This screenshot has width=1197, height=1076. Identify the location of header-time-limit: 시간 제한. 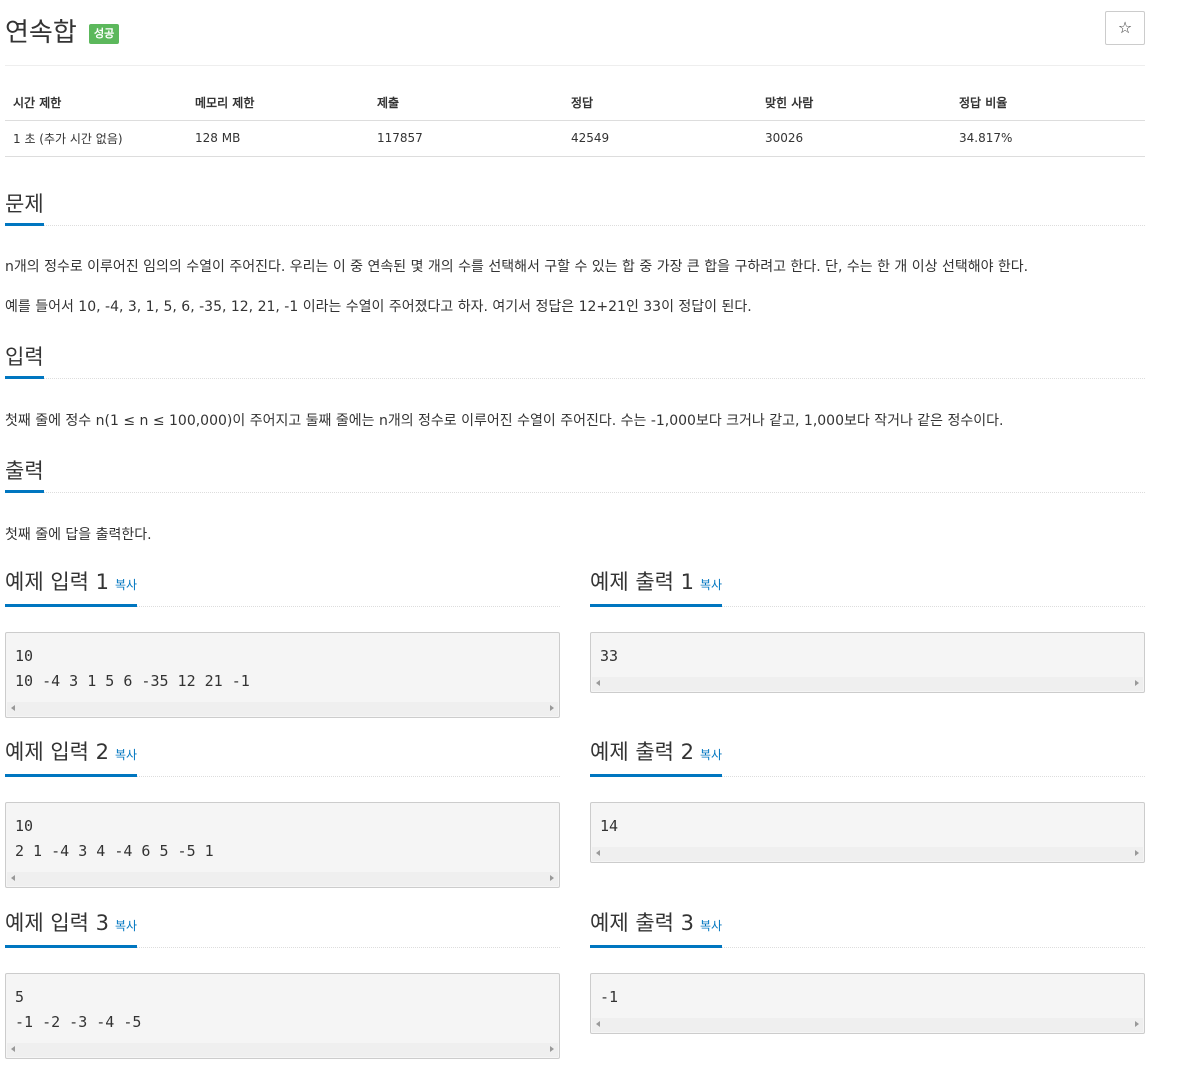
(96, 103).